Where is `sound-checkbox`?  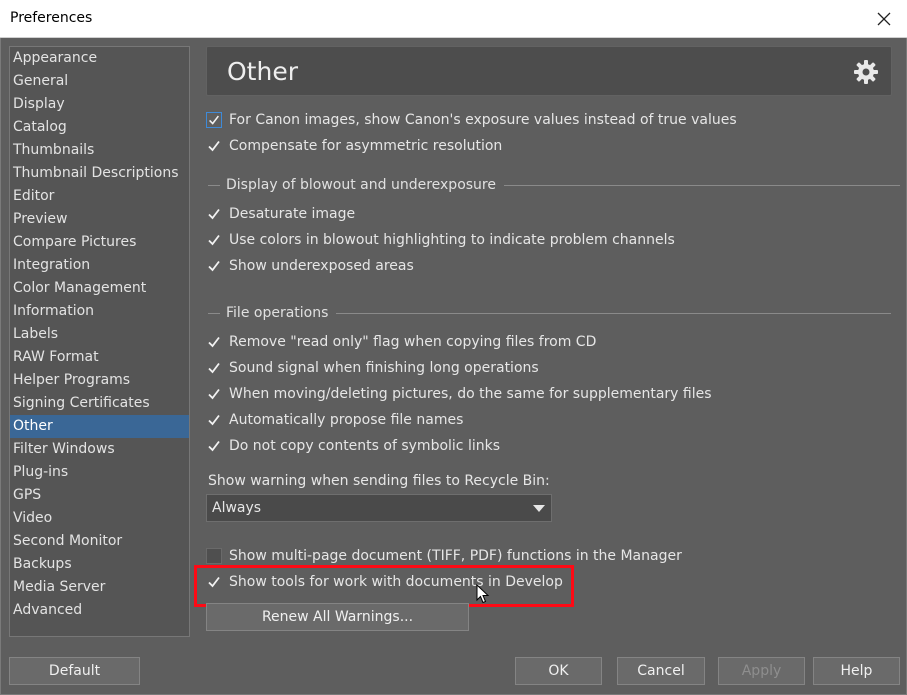 sound-checkbox is located at coordinates (214, 368).